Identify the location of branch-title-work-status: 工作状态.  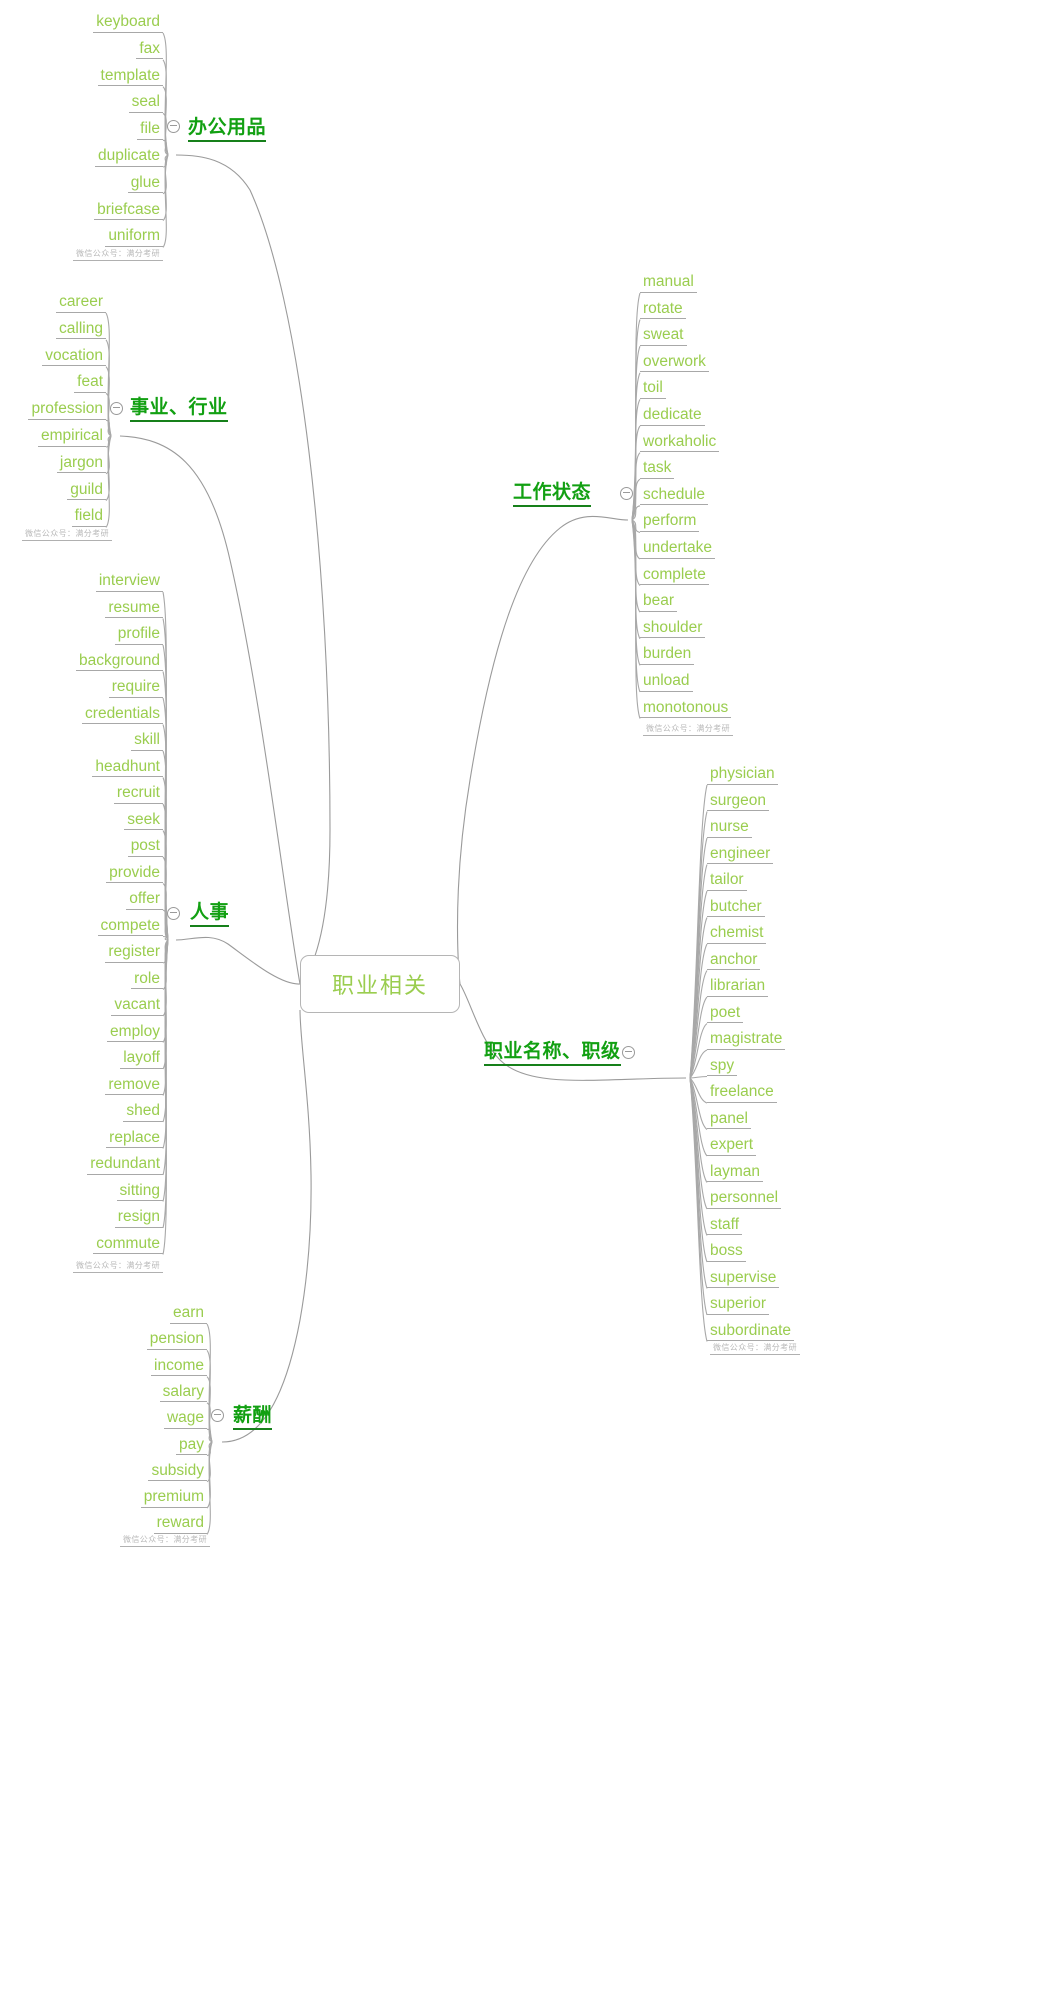
(552, 495).